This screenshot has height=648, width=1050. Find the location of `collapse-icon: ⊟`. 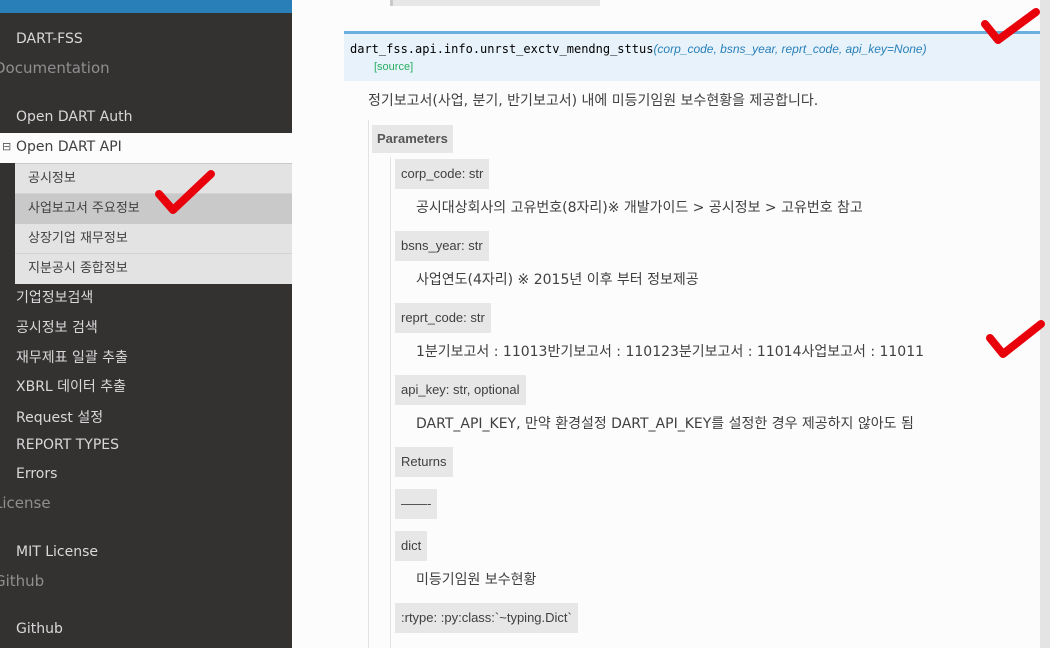

collapse-icon: ⊟ is located at coordinates (6, 146).